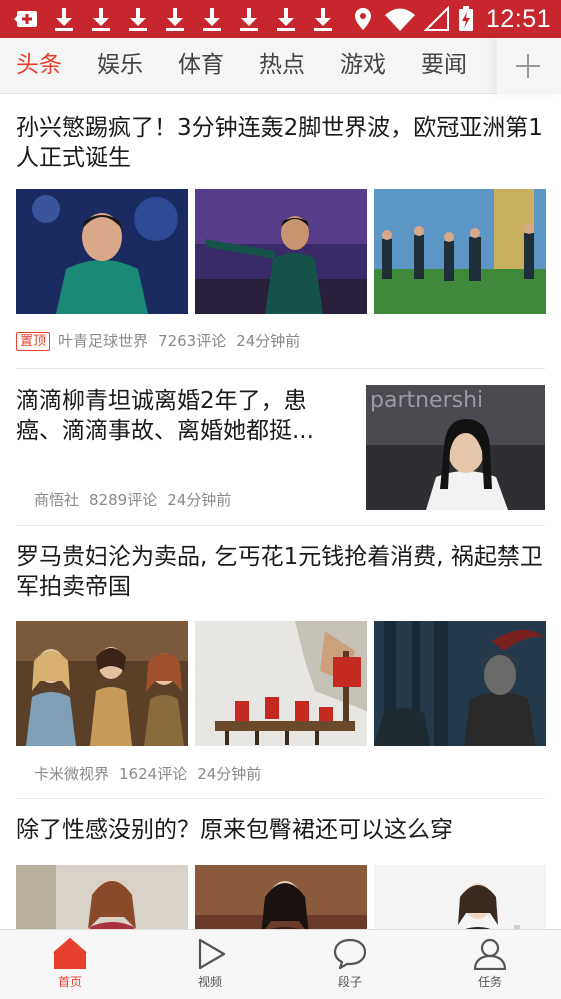 This screenshot has width=561, height=999. I want to click on article-source: 卡米微视界, so click(71, 774).